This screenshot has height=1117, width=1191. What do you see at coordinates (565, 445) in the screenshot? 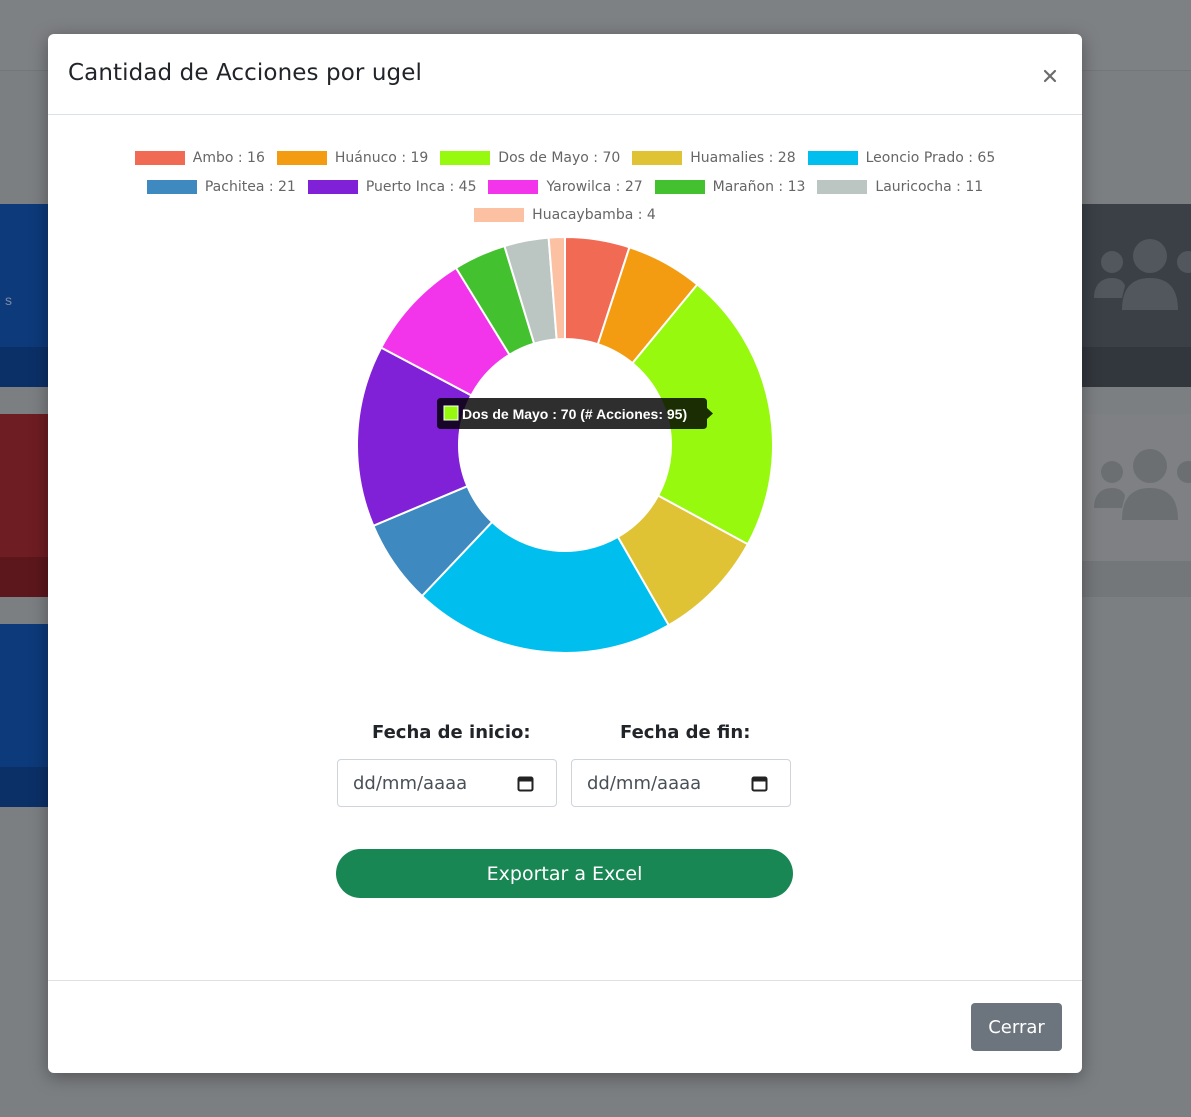
I see `doughnut-chart: Dos de Mayo : 70 (# Acciones: 95)` at bounding box center [565, 445].